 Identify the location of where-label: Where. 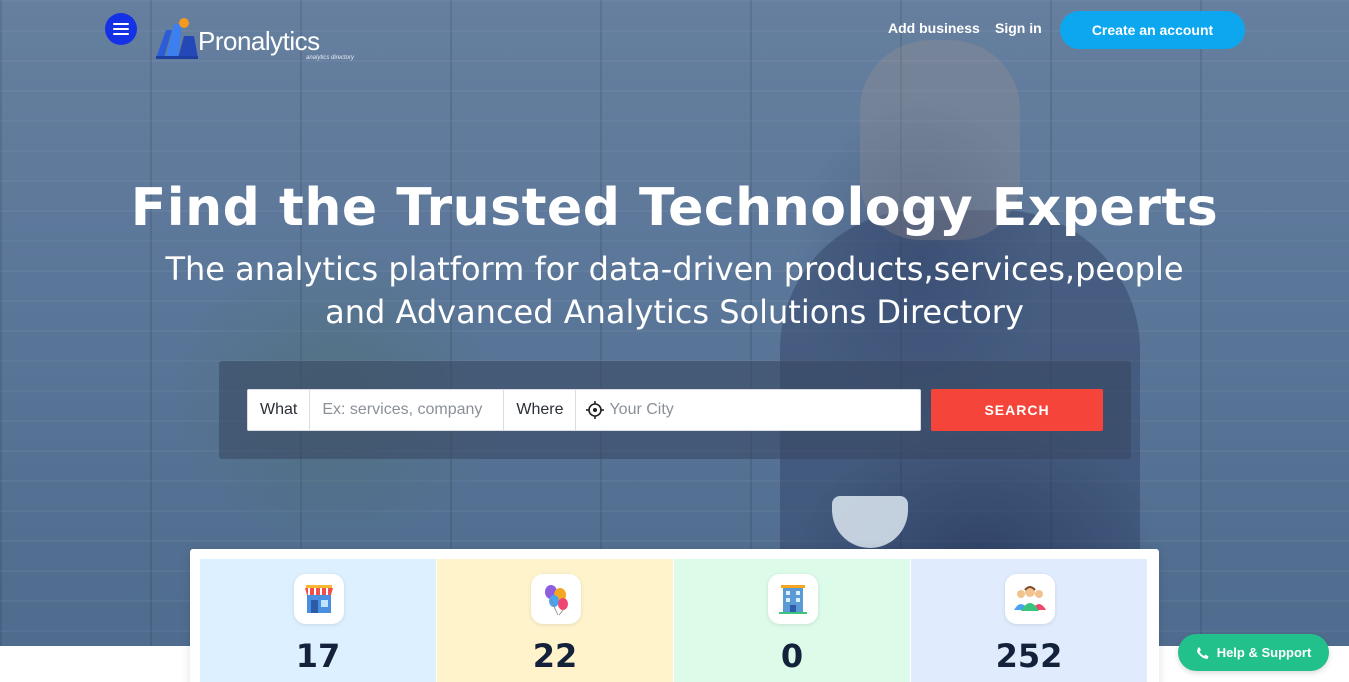
(540, 410).